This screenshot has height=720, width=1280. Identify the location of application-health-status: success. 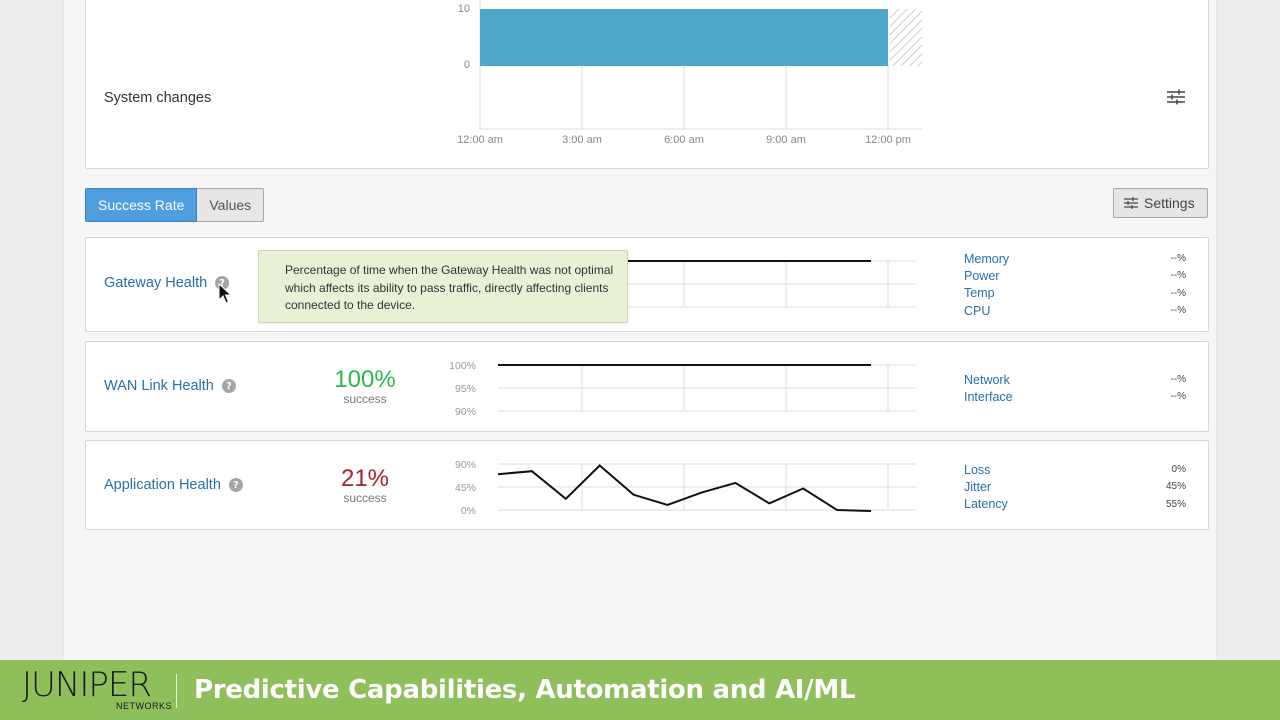
(365, 498).